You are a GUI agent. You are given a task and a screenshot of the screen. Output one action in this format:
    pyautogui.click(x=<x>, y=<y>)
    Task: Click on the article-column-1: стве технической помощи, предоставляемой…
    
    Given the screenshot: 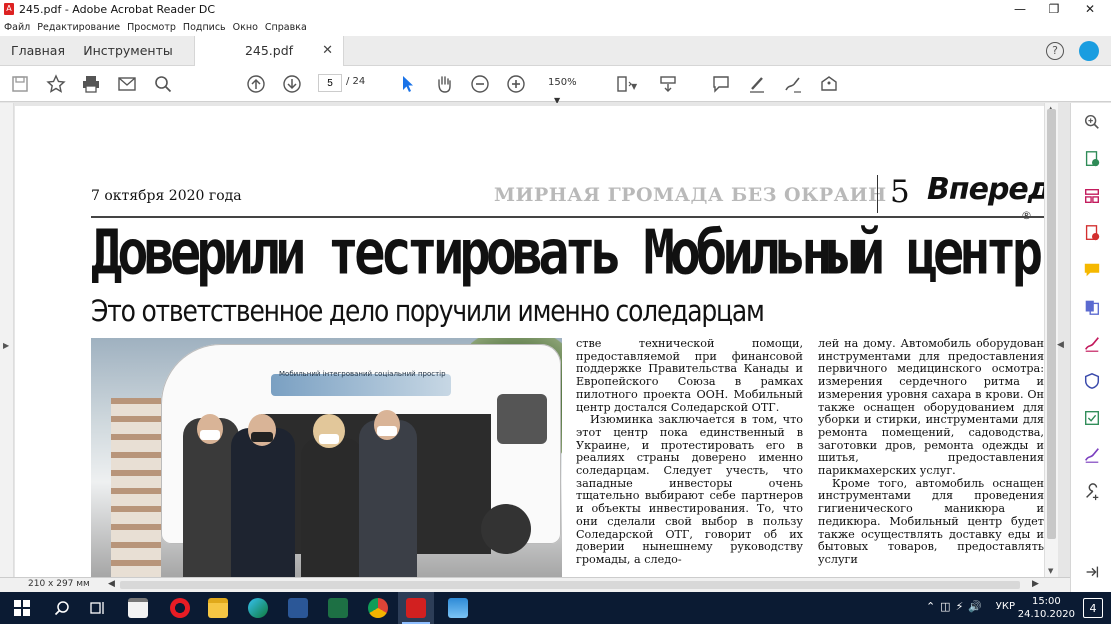 What is the action you would take?
    pyautogui.click(x=689, y=457)
    